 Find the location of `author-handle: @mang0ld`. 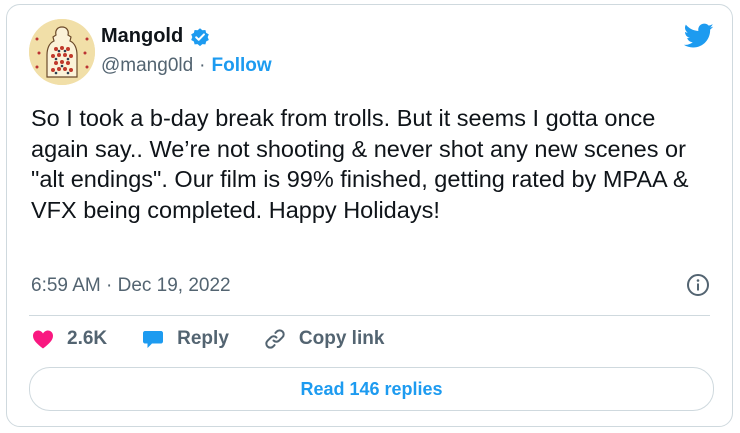

author-handle: @mang0ld is located at coordinates (147, 66).